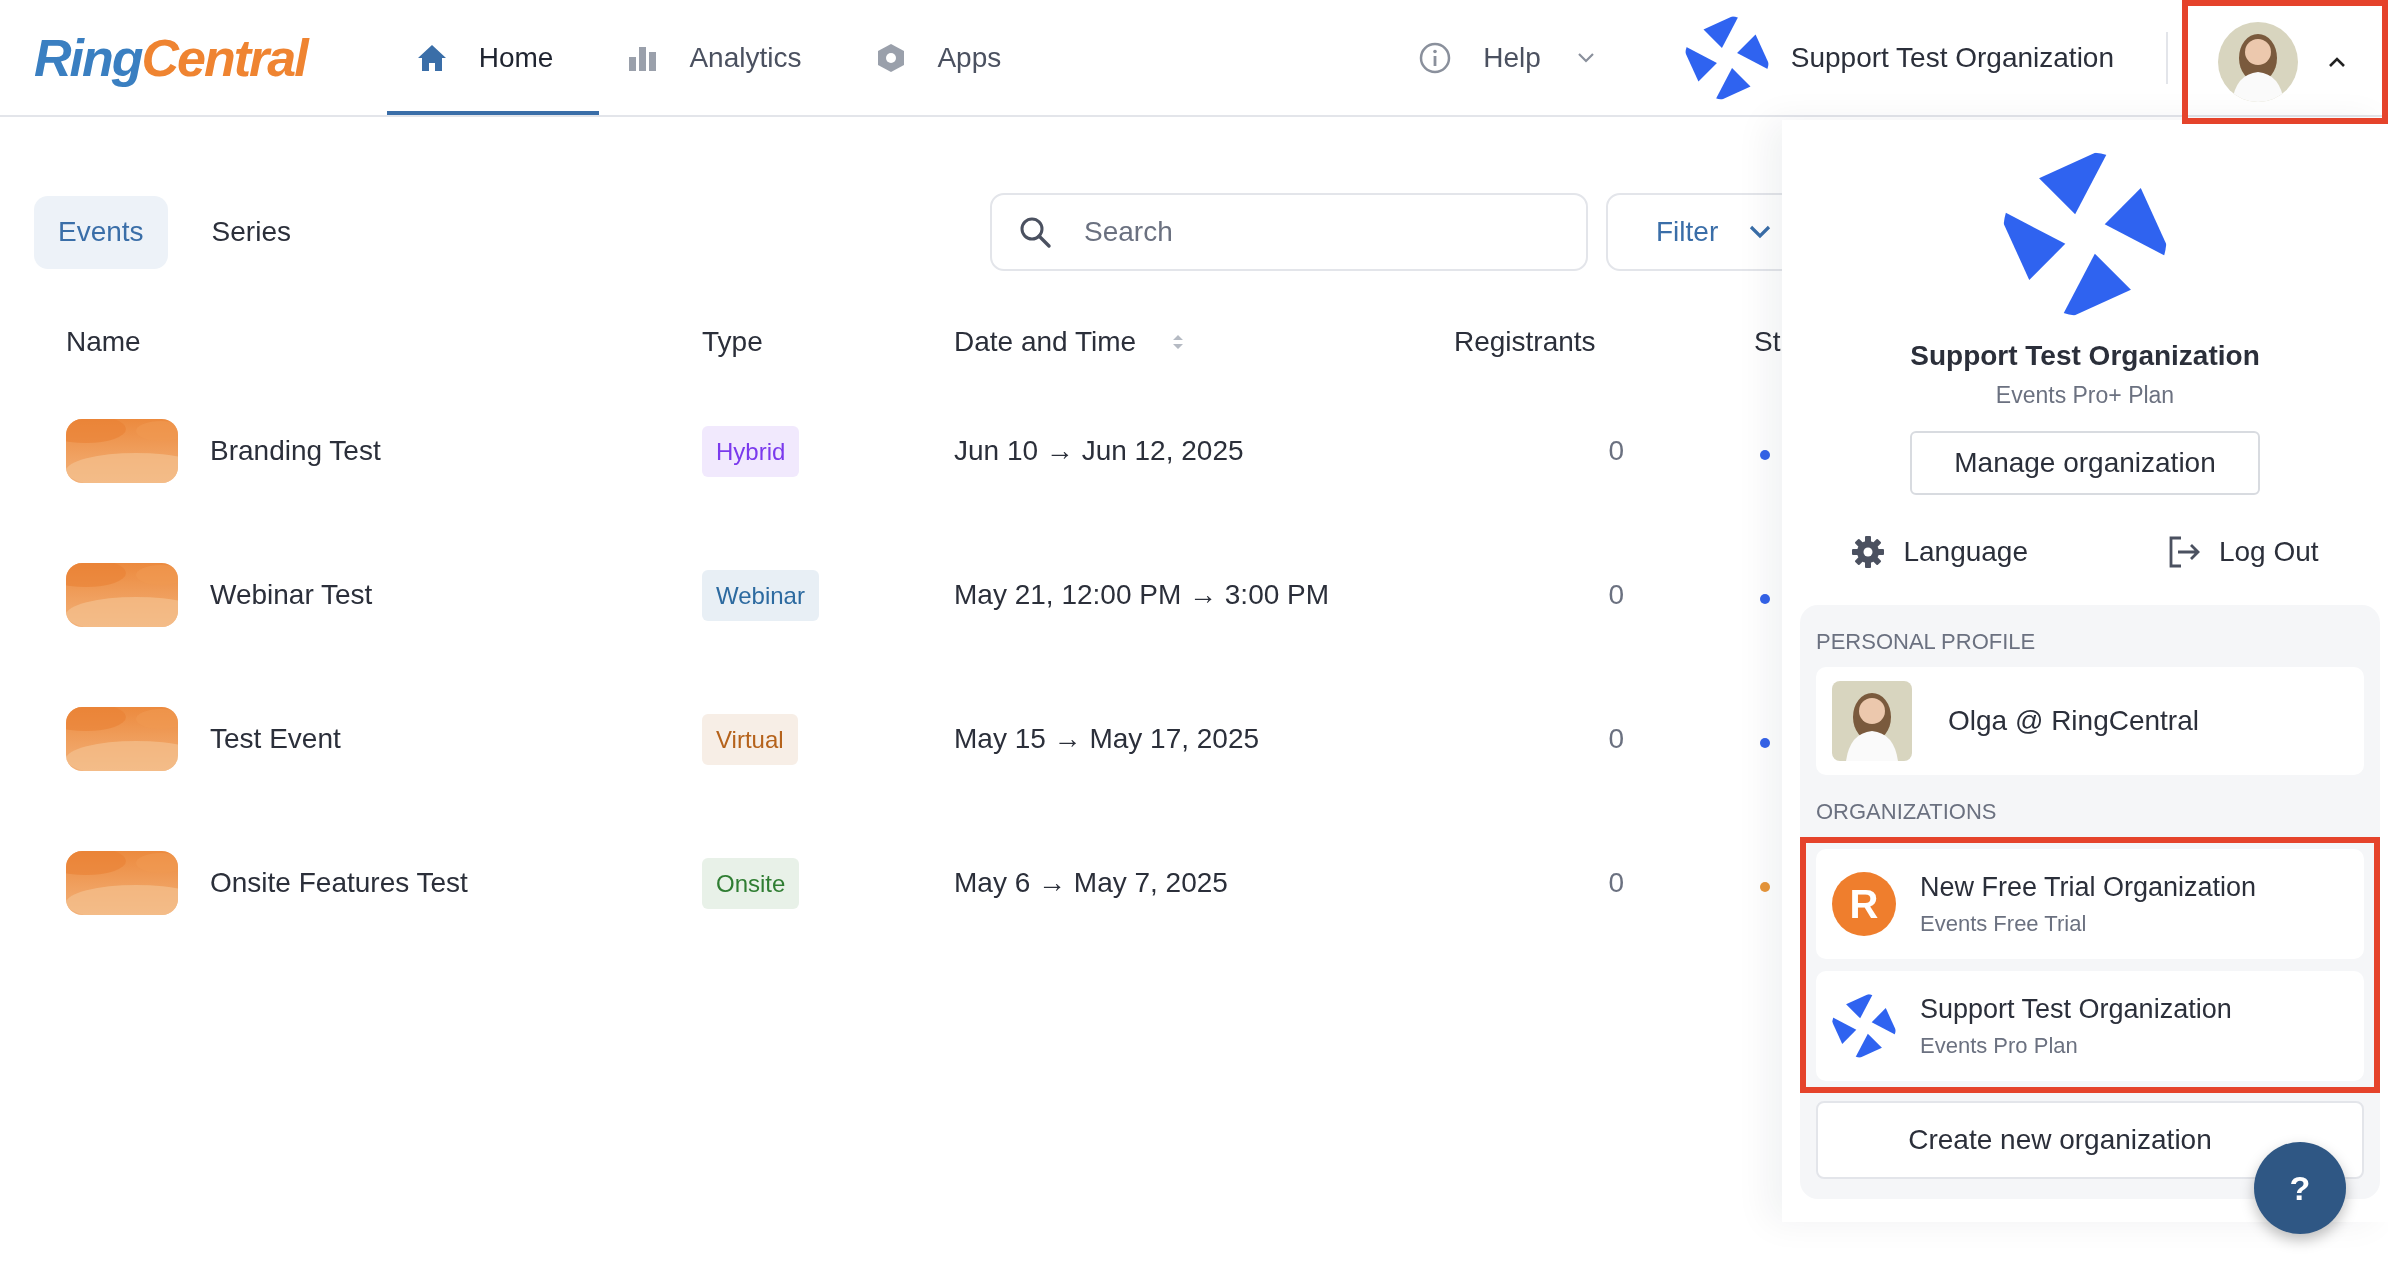 This screenshot has width=2388, height=1262. I want to click on event-type-tag: Onsite, so click(751, 883).